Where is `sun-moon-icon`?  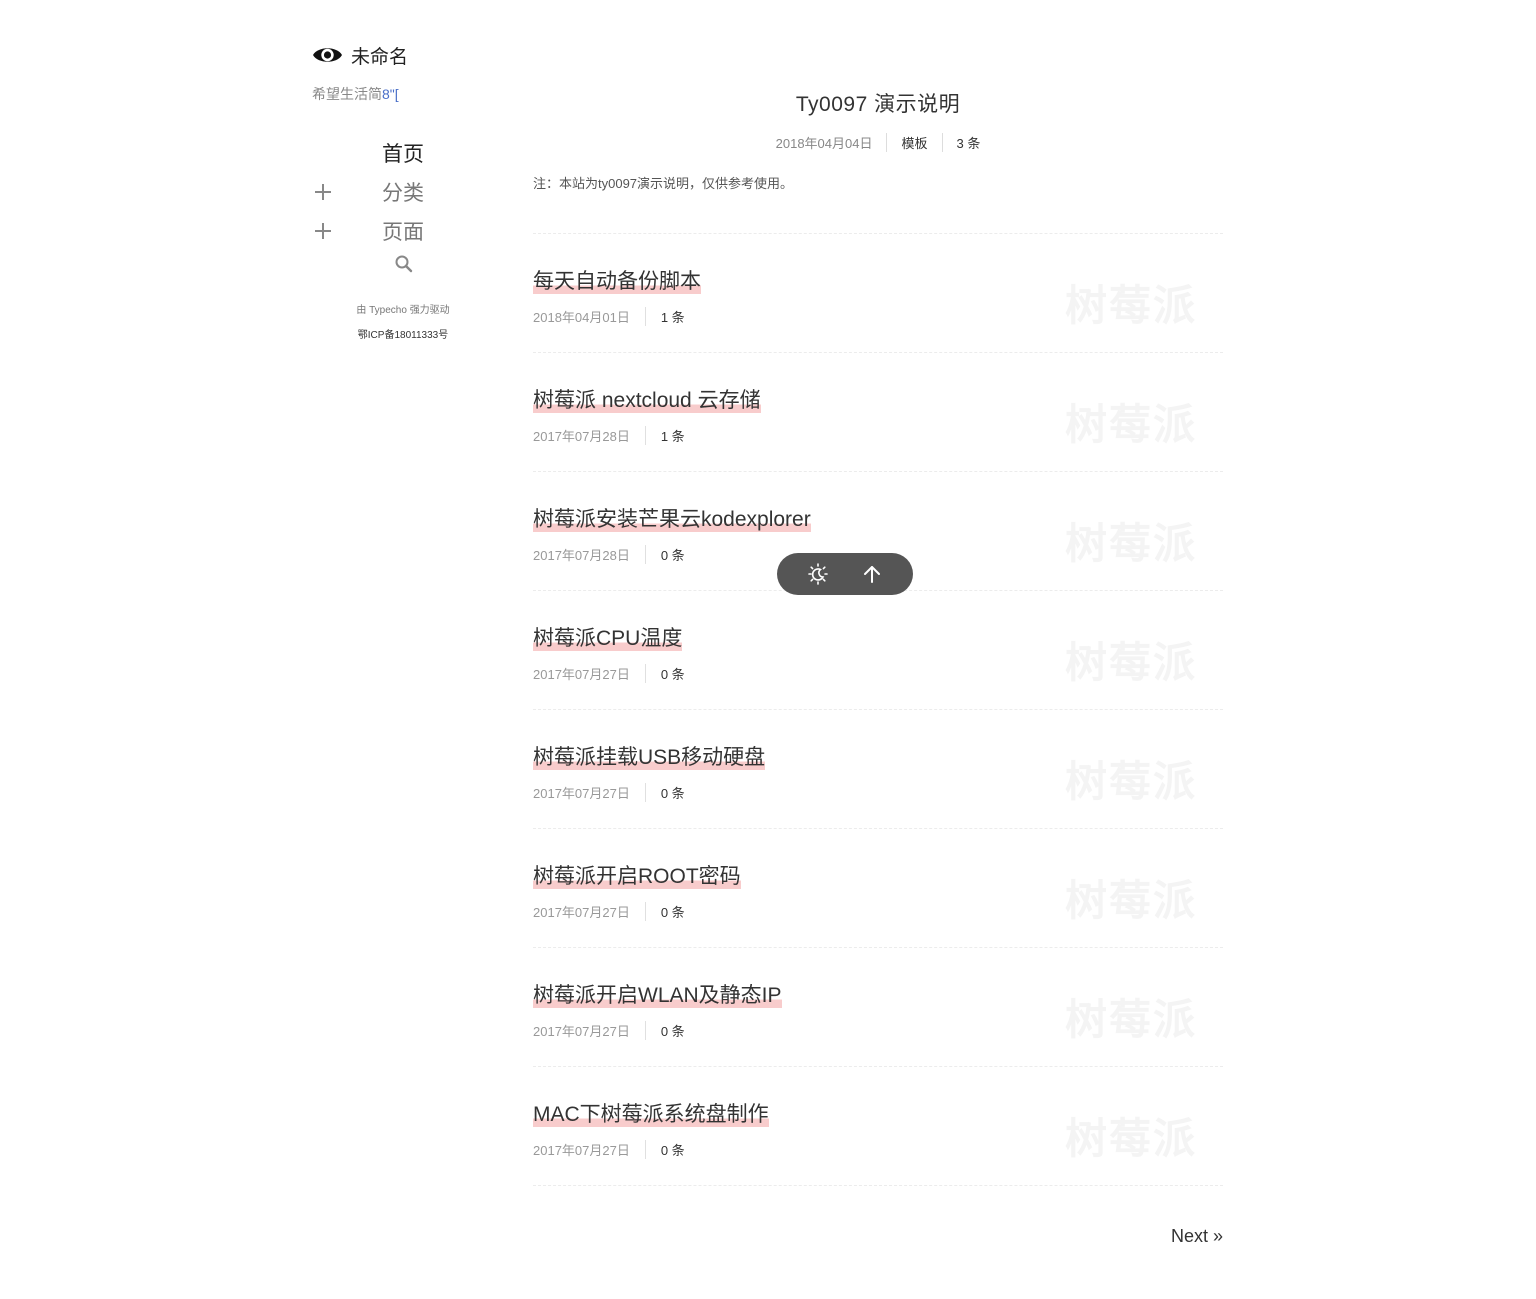 sun-moon-icon is located at coordinates (818, 574).